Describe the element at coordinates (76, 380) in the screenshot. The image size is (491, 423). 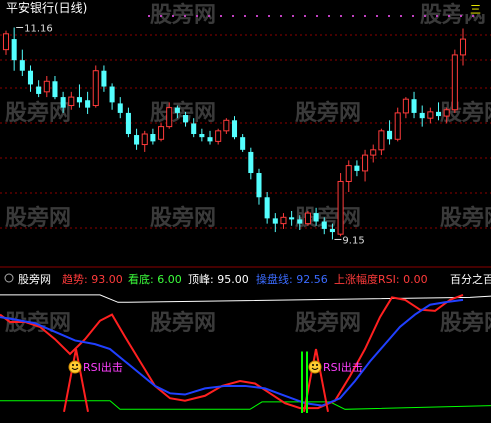
I see `rsi-signal-spike` at that location.